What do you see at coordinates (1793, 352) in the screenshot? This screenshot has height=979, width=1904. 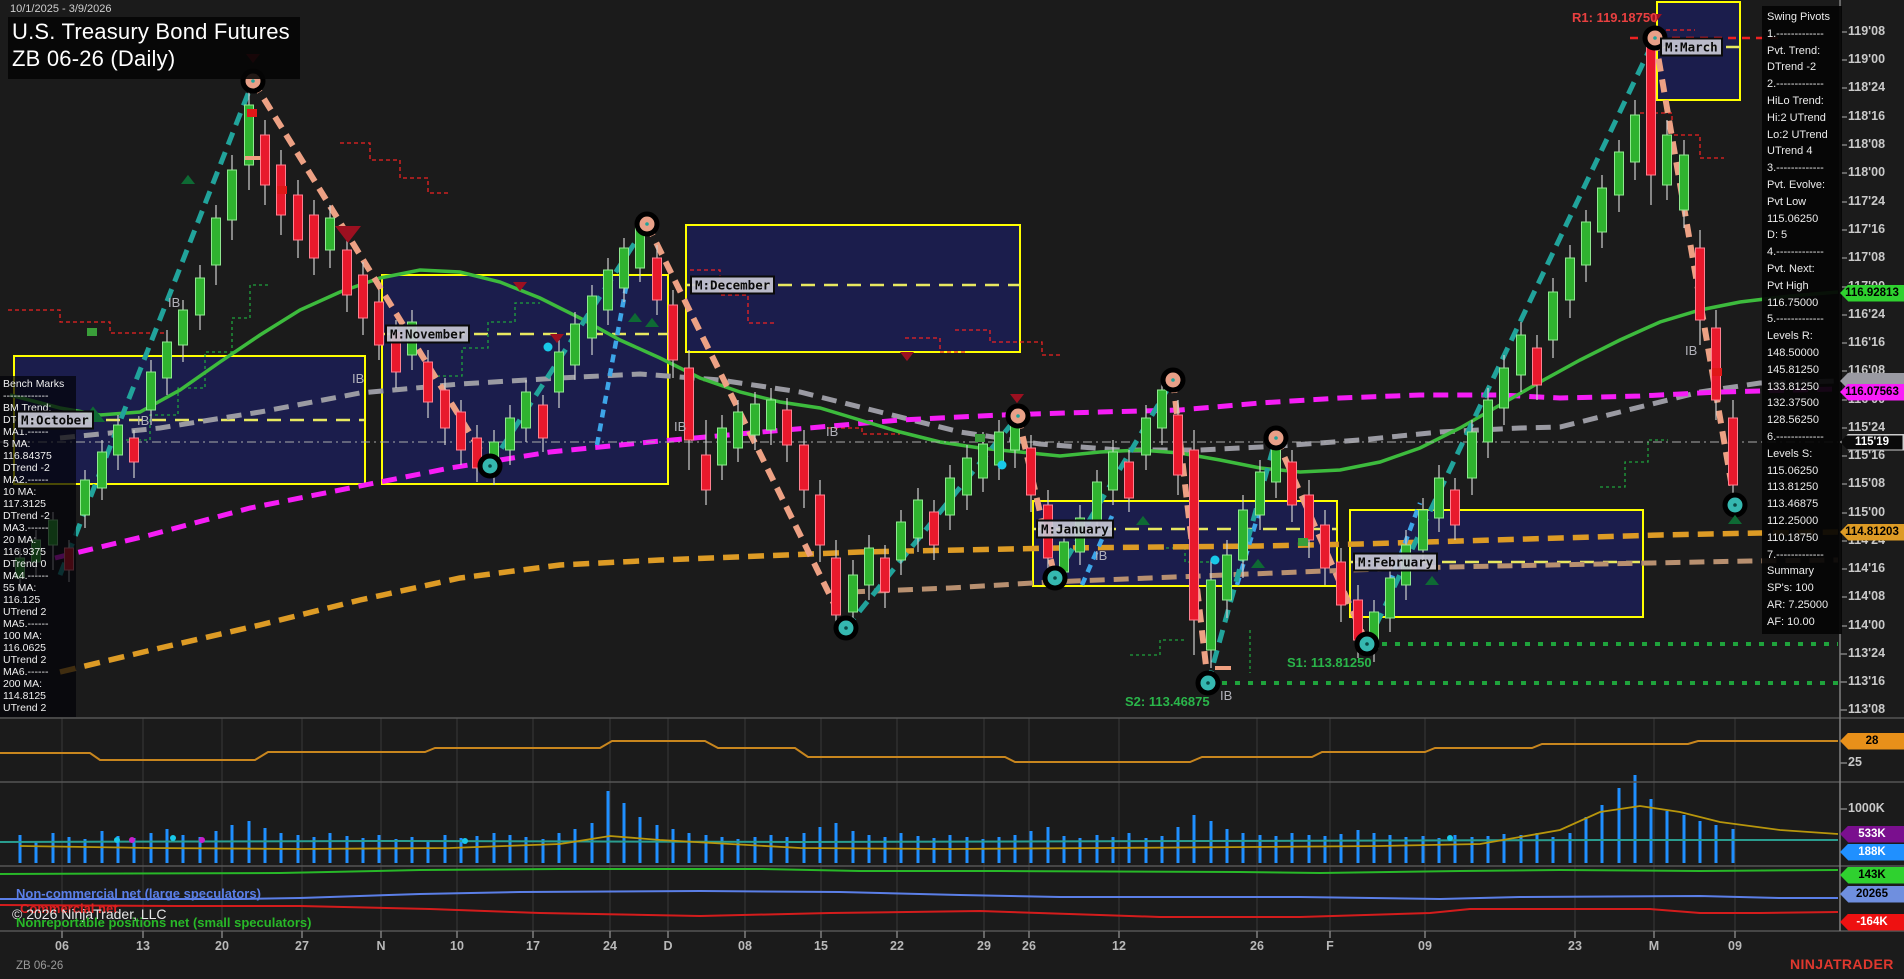 I see `swing-pivots-line: 148.50000` at bounding box center [1793, 352].